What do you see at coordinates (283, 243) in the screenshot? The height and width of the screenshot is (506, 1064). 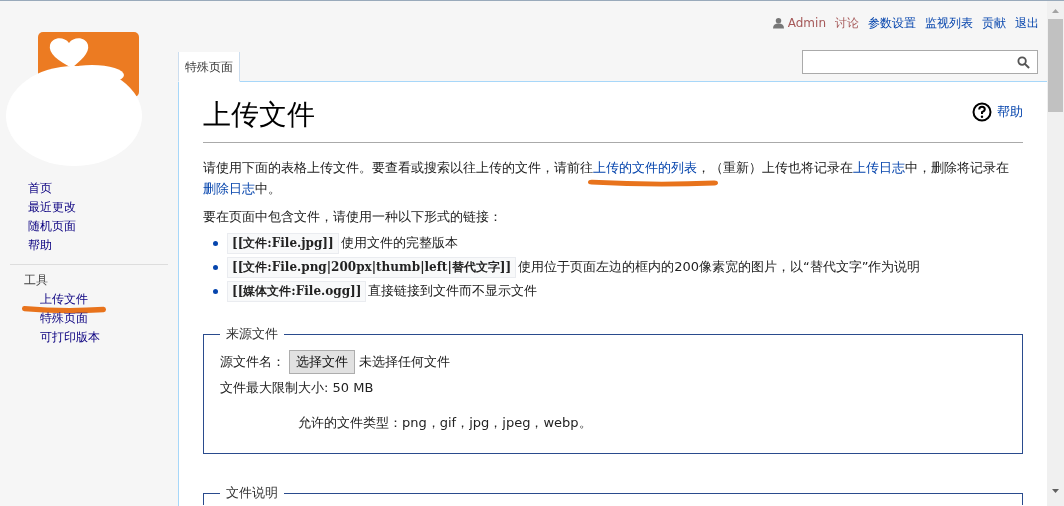 I see `code-snippet: [[文件:File.jpg]]` at bounding box center [283, 243].